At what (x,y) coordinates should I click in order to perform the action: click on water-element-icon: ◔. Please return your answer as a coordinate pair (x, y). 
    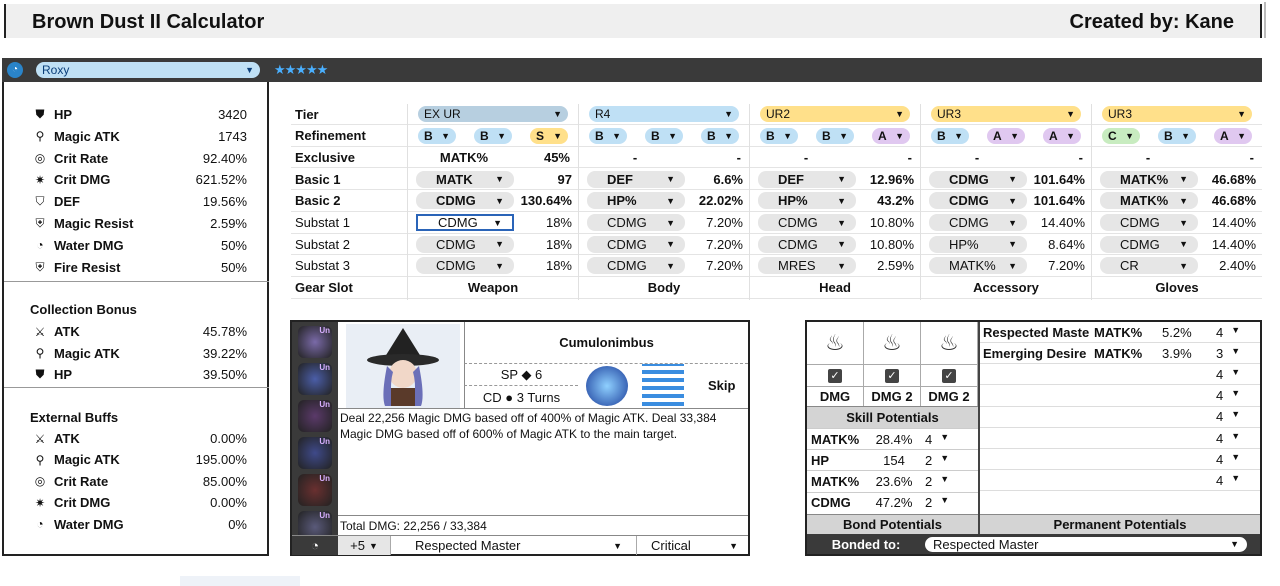
    Looking at the image, I should click on (15, 70).